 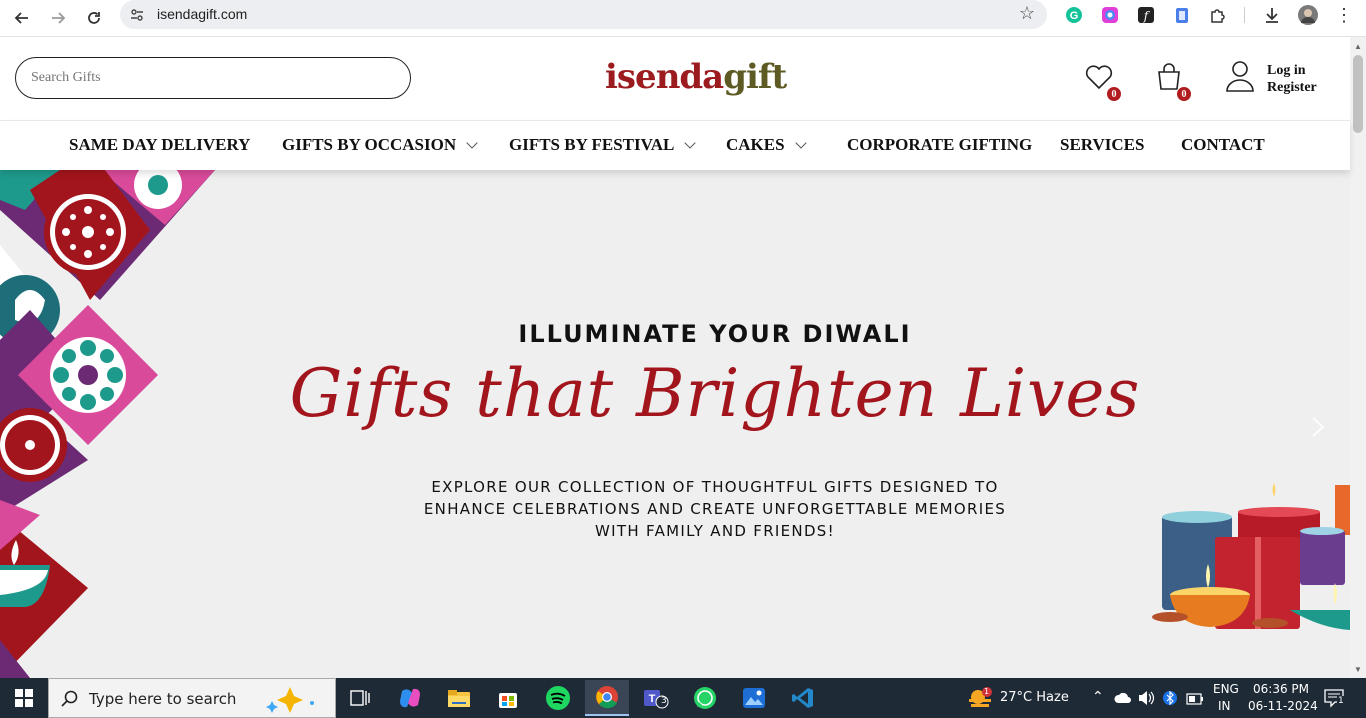 What do you see at coordinates (592, 144) in the screenshot?
I see `menu-label: GIFTS BY FESTIVAL` at bounding box center [592, 144].